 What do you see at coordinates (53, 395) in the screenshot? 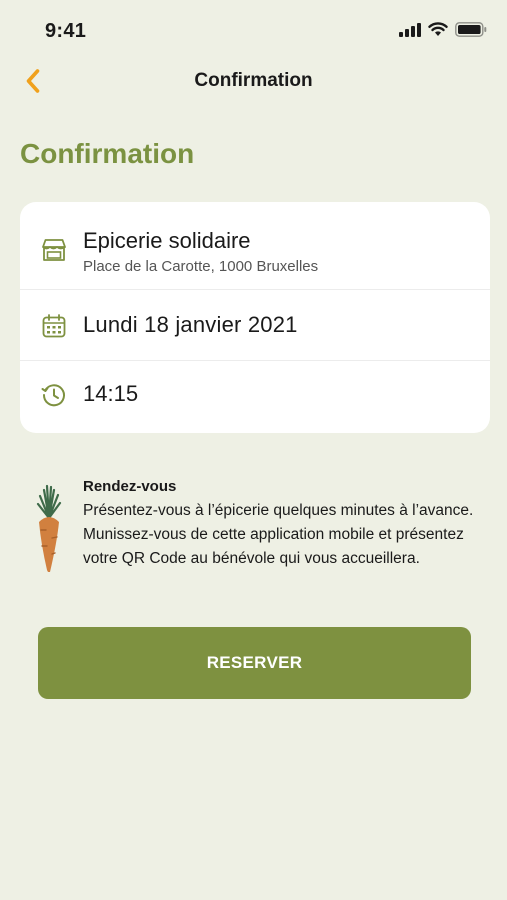
I see `clock-icon` at bounding box center [53, 395].